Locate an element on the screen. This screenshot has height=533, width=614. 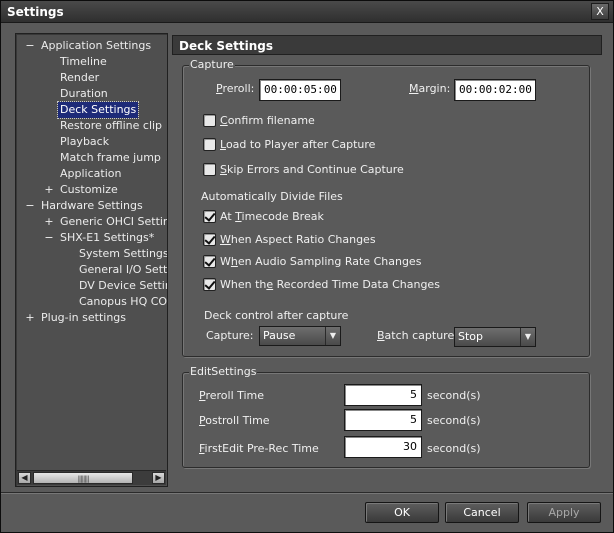
tree-item: Timeline is located at coordinates (83, 62).